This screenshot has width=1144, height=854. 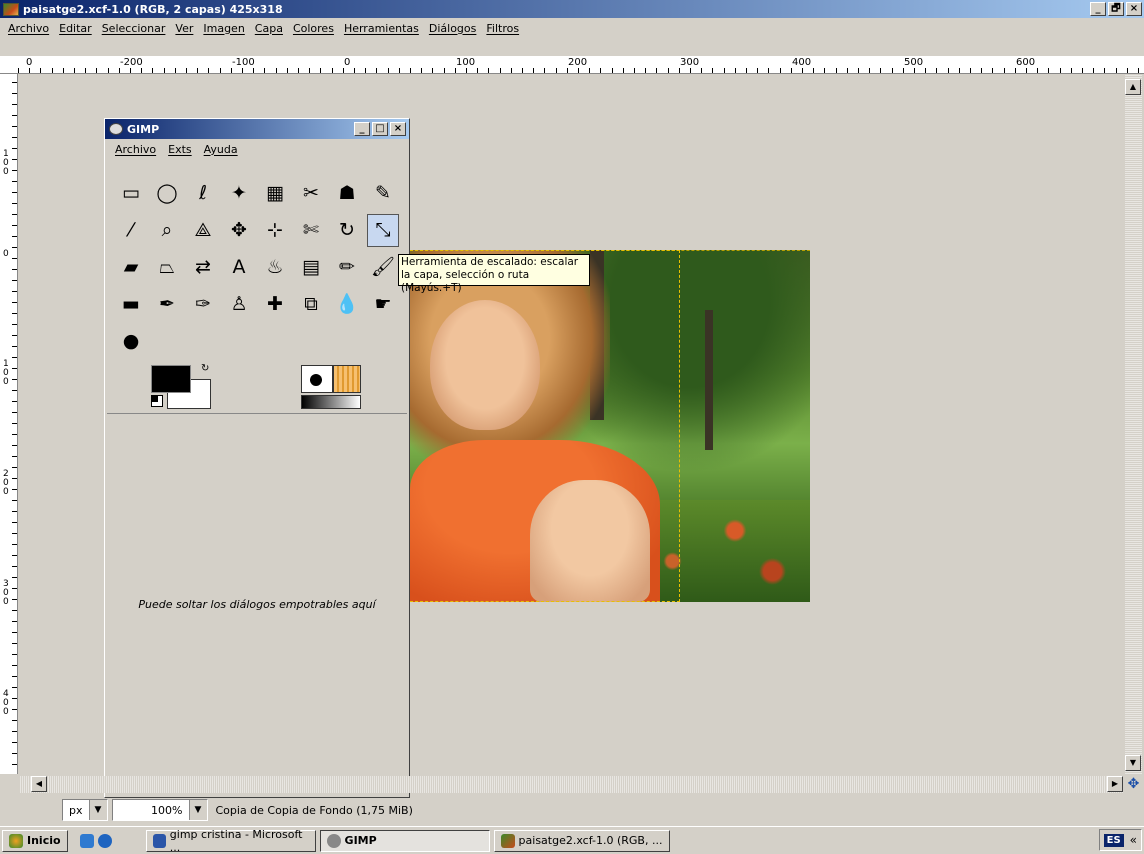 What do you see at coordinates (153, 9) in the screenshot?
I see `window-title: paisatge2.xcf-1.0 (RGB, 2 capas) 425x318` at bounding box center [153, 9].